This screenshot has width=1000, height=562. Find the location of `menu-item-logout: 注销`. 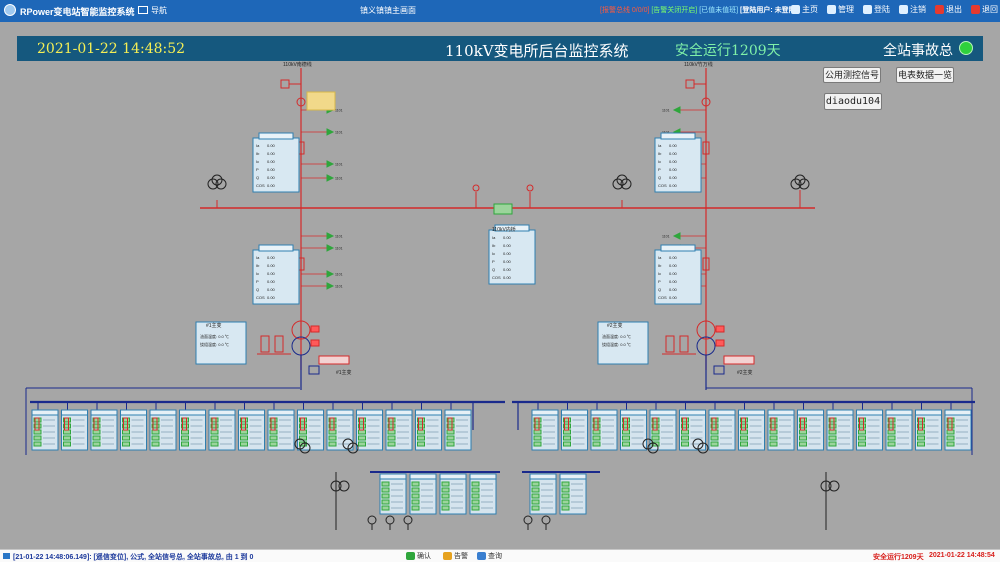

menu-item-logout: 注销 is located at coordinates (912, 9).